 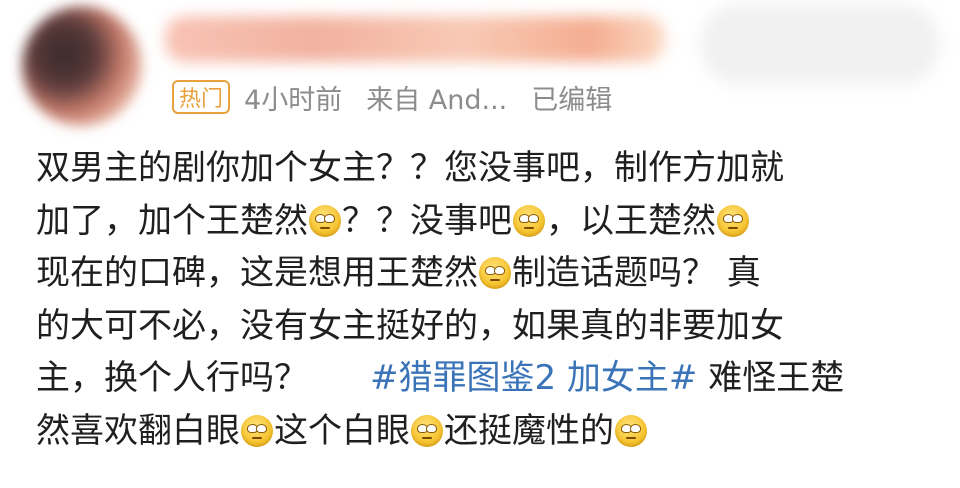 I want to click on text-segment: 还挺魔性的, so click(x=529, y=430).